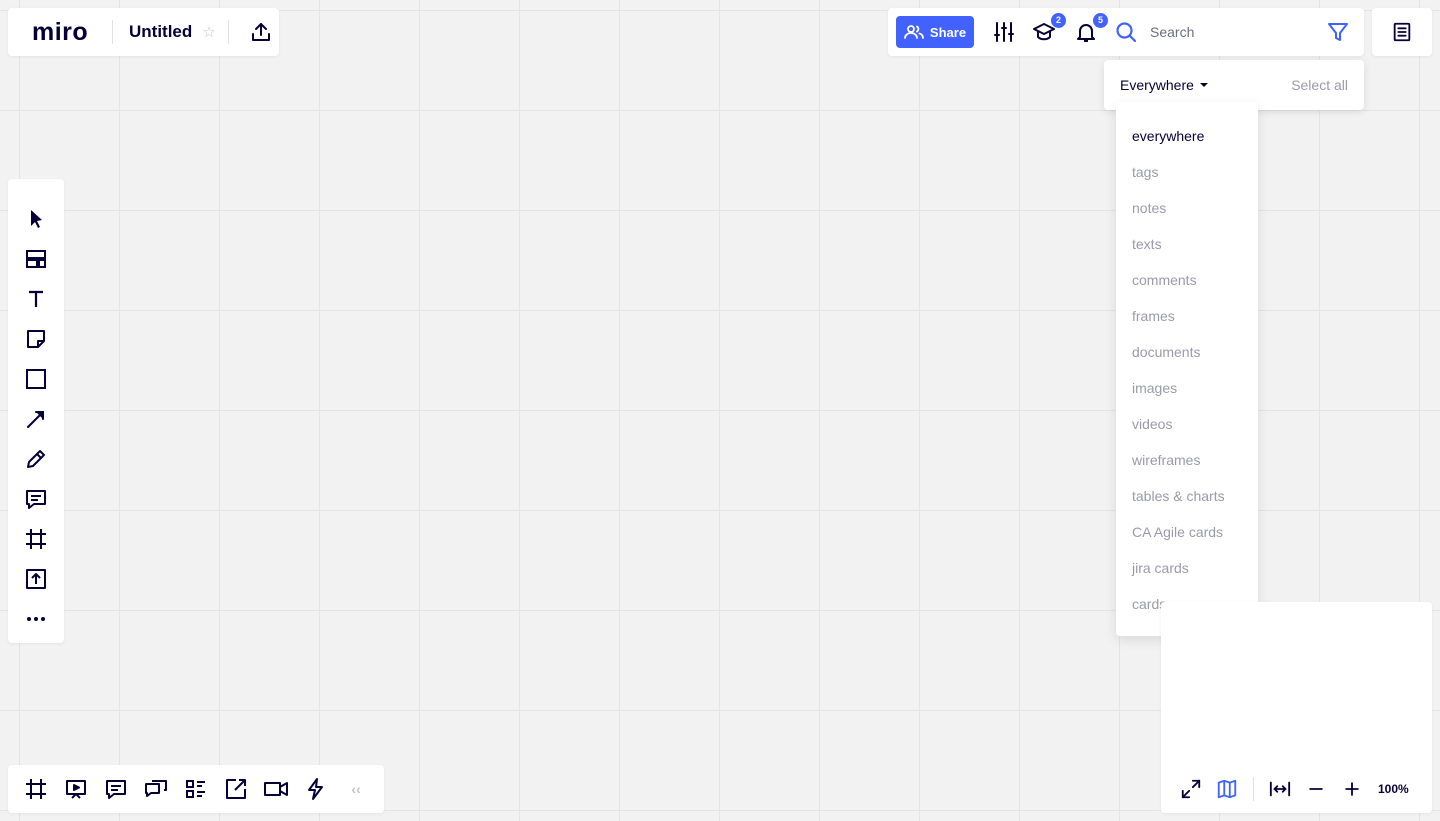 Image resolution: width=1440 pixels, height=821 pixels. I want to click on templates-icon, so click(36, 259).